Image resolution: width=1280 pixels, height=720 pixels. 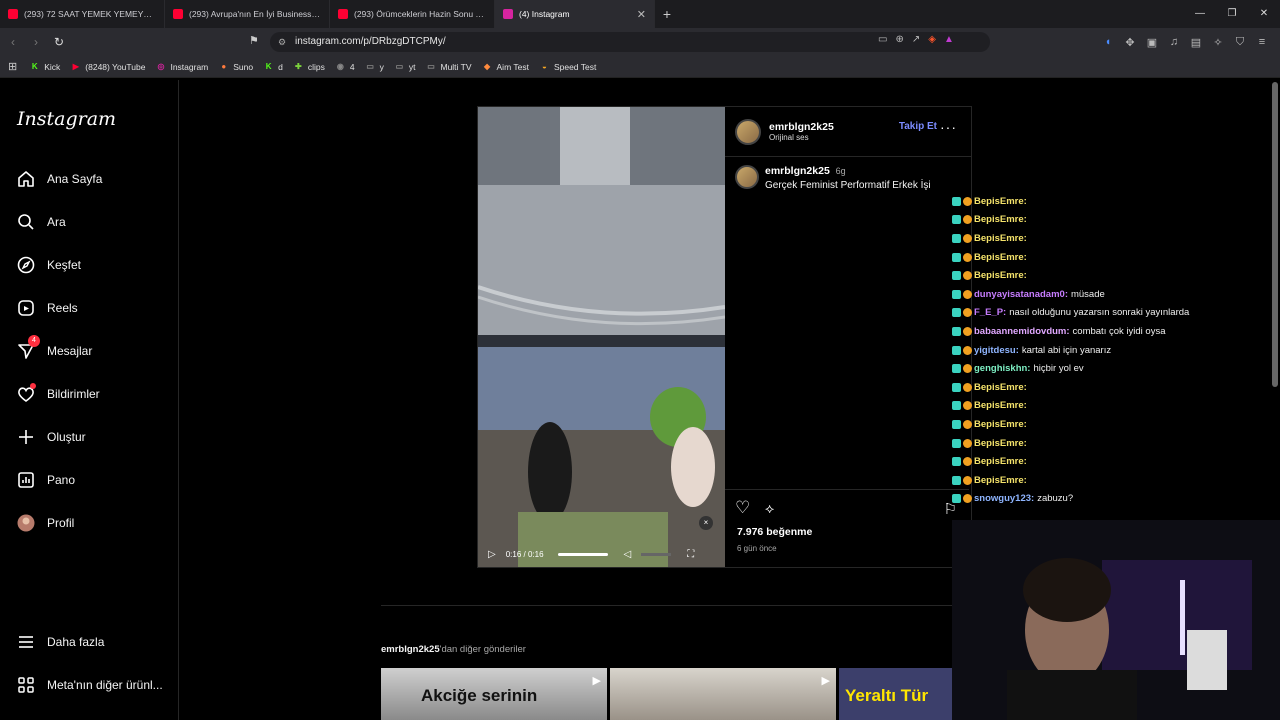 What do you see at coordinates (641, 14) in the screenshot?
I see `close-tab-icon: ✕` at bounding box center [641, 14].